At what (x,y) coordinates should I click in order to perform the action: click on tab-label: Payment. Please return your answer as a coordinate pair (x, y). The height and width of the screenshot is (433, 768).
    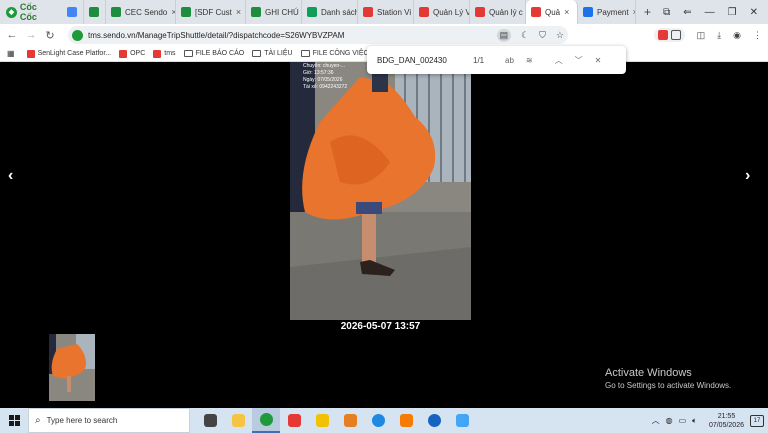
    Looking at the image, I should click on (613, 12).